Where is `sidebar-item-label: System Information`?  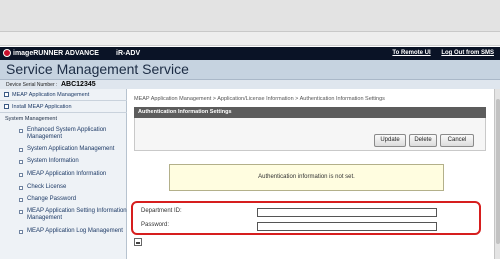
sidebar-item-label: System Information is located at coordinates (53, 161).